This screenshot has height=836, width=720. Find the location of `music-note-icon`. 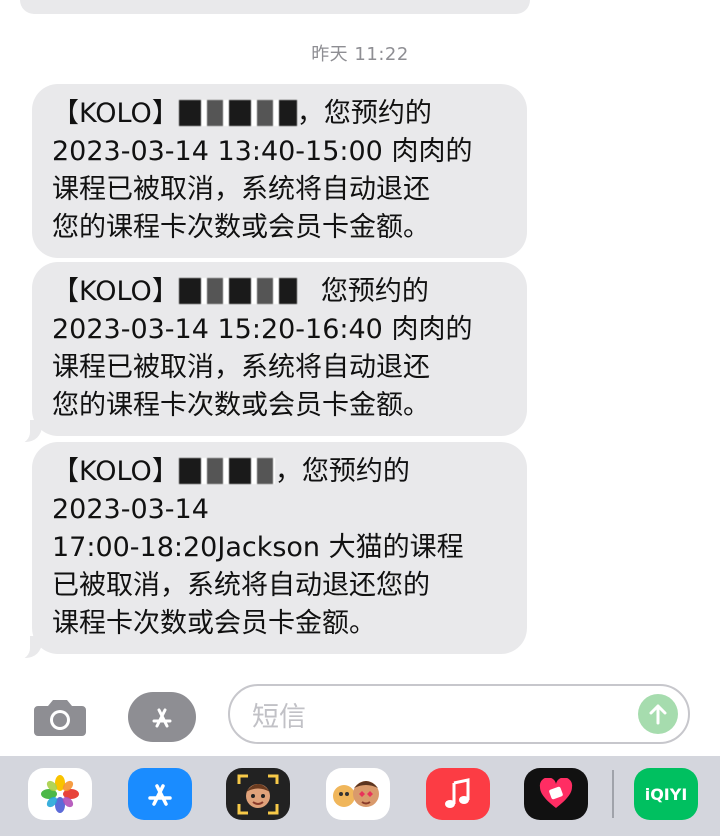

music-note-icon is located at coordinates (457, 793).